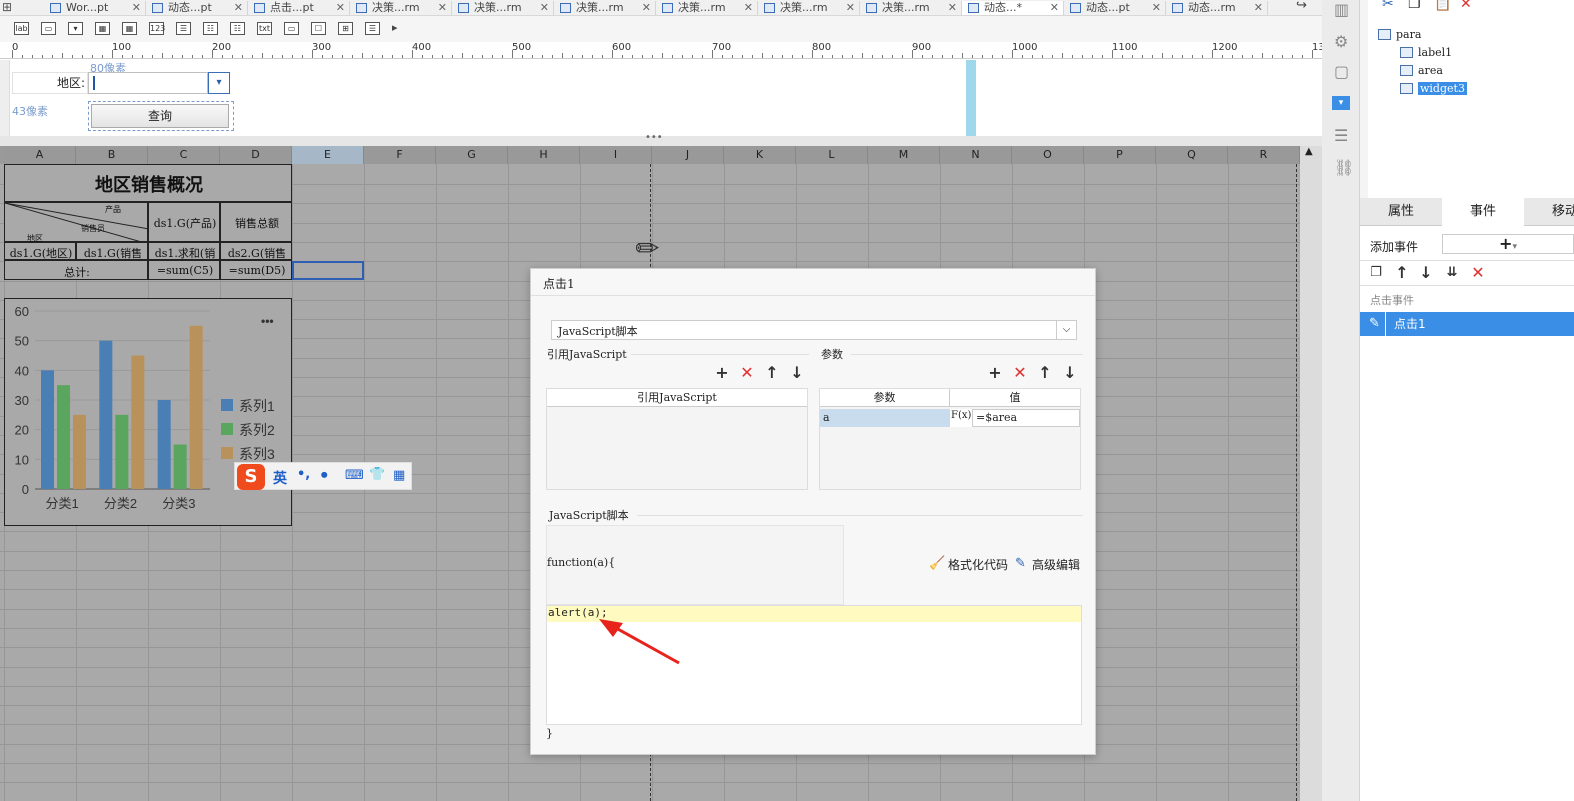 The image size is (1574, 801). What do you see at coordinates (184, 270) in the screenshot?
I see `cell-c5: =sum(C5)` at bounding box center [184, 270].